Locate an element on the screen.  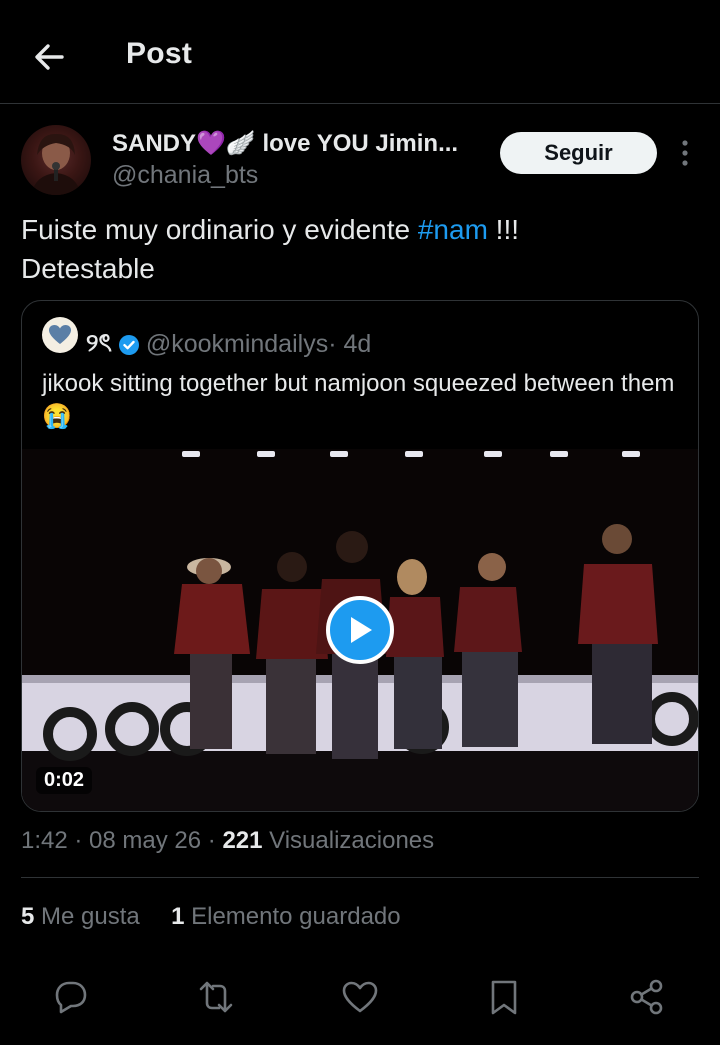
reply-button is located at coordinates (71, 997).